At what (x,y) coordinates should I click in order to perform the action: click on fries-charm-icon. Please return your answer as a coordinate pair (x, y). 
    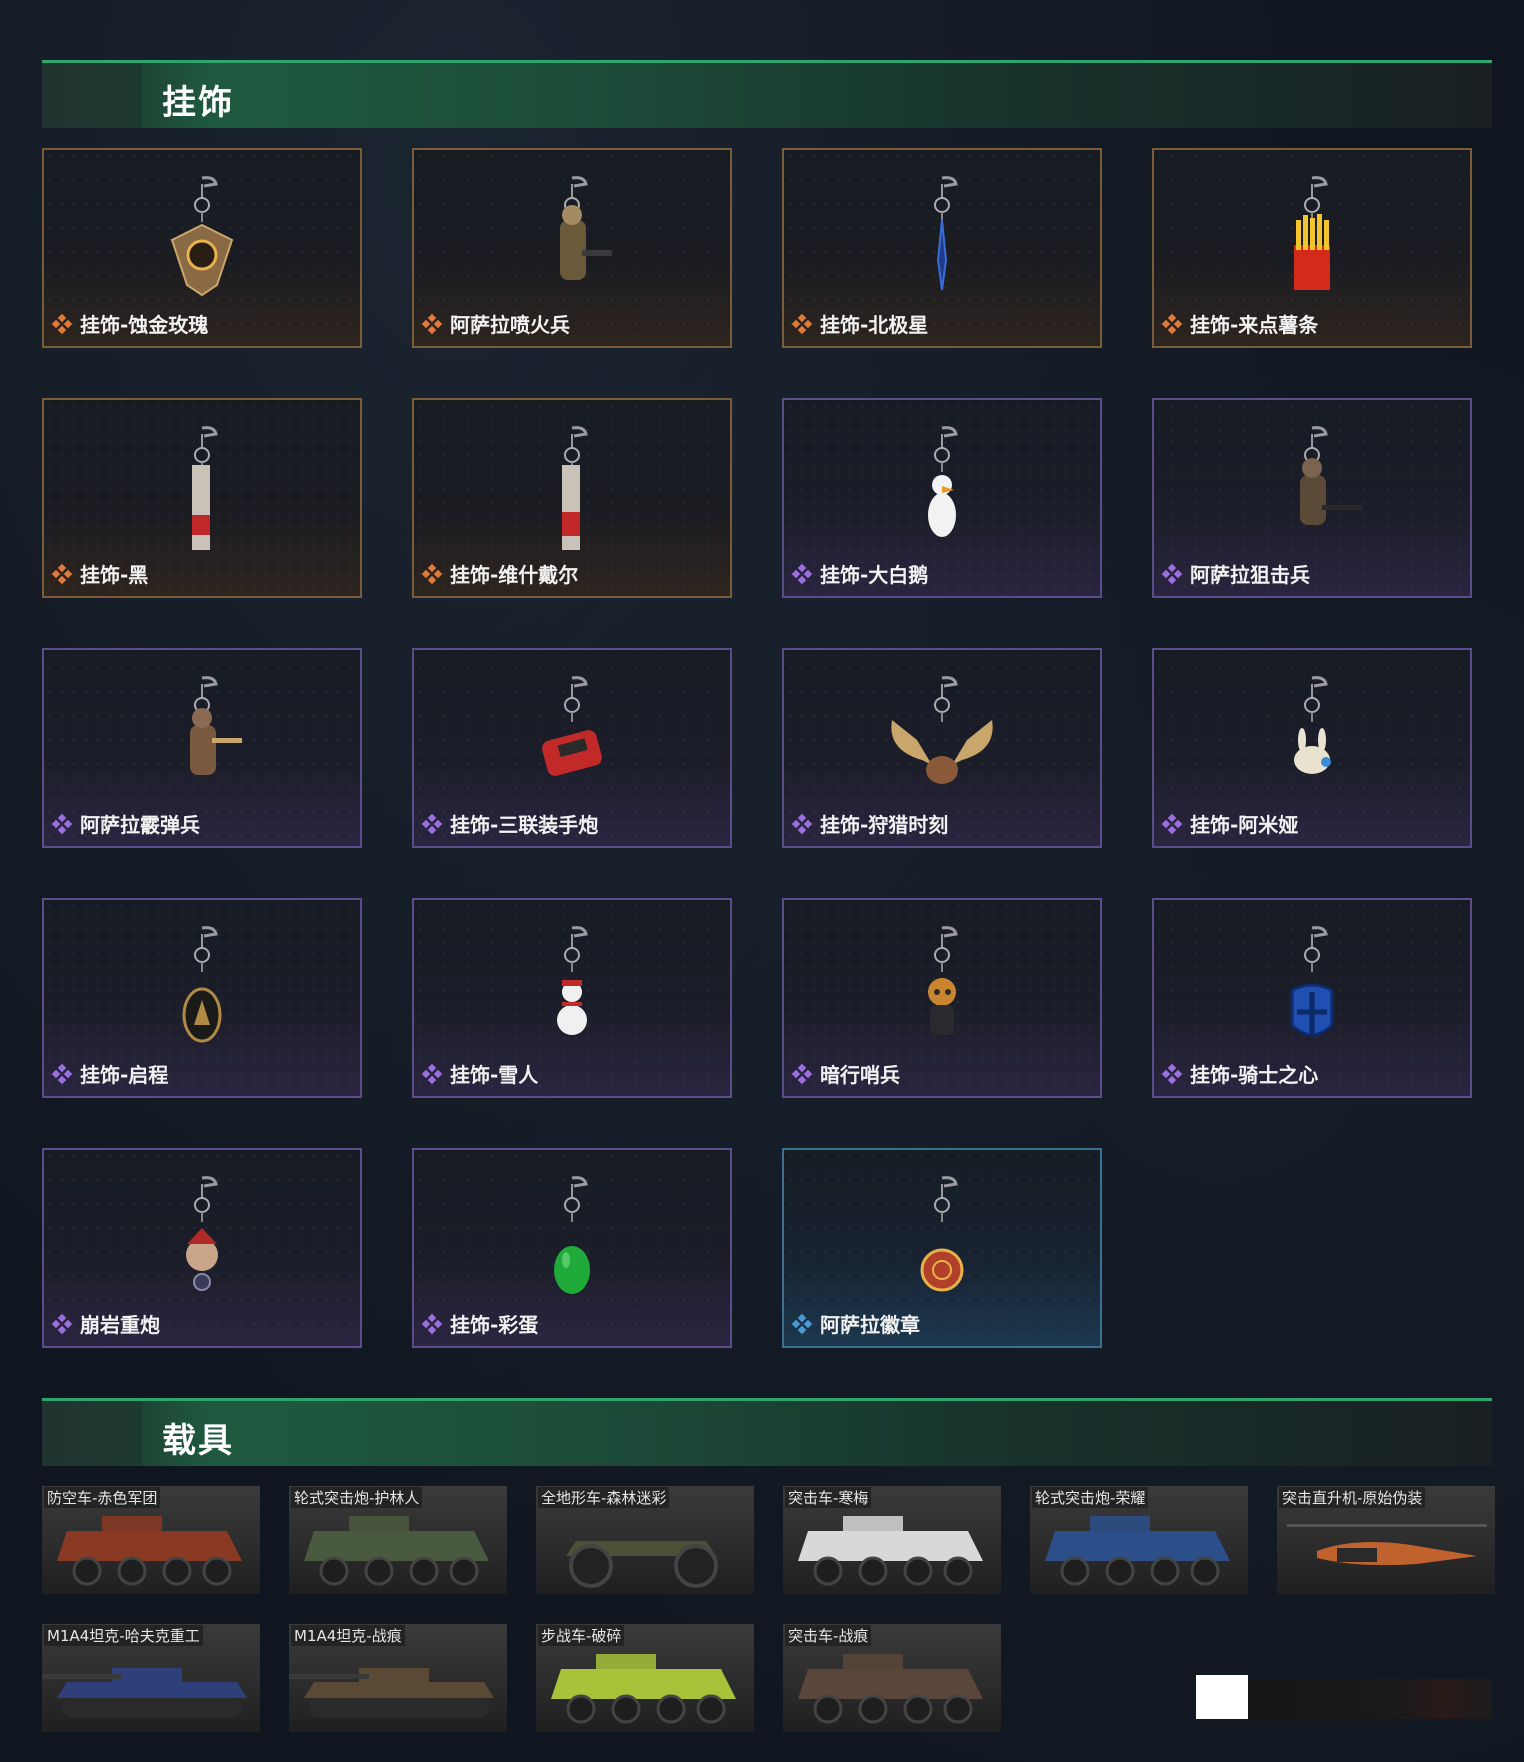
    Looking at the image, I should click on (1312, 235).